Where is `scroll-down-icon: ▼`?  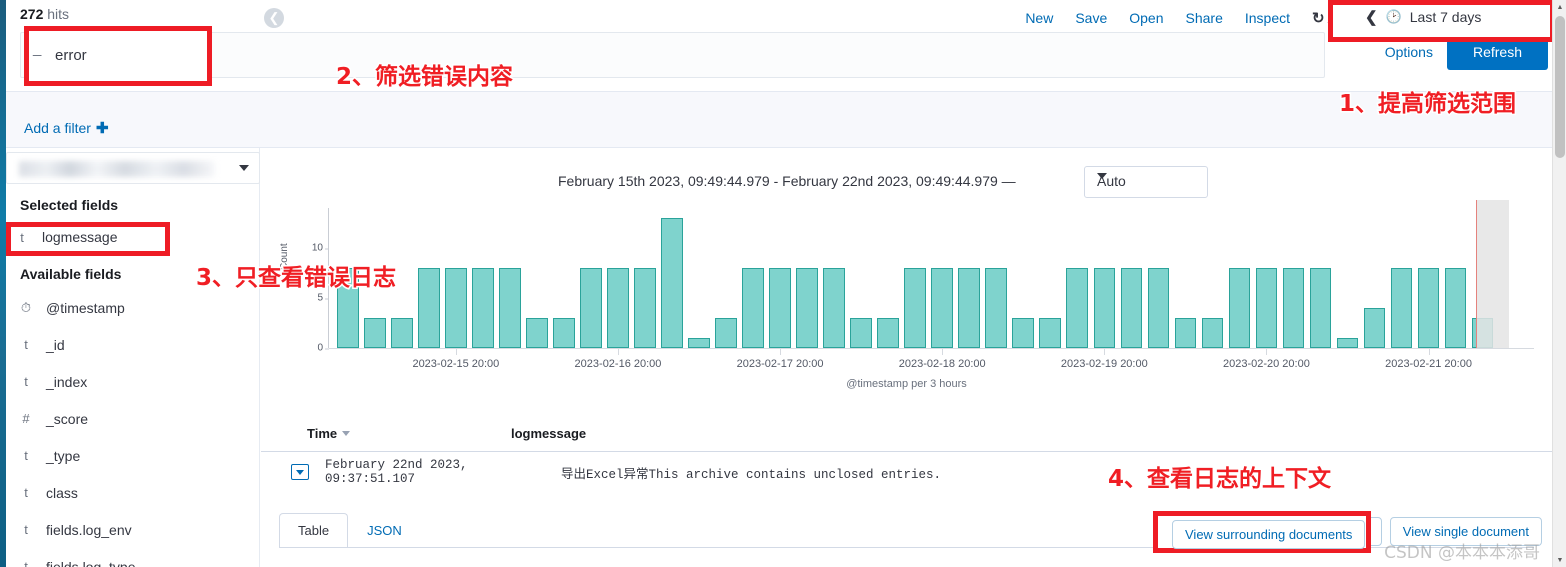
scroll-down-icon: ▼ is located at coordinates (1559, 560).